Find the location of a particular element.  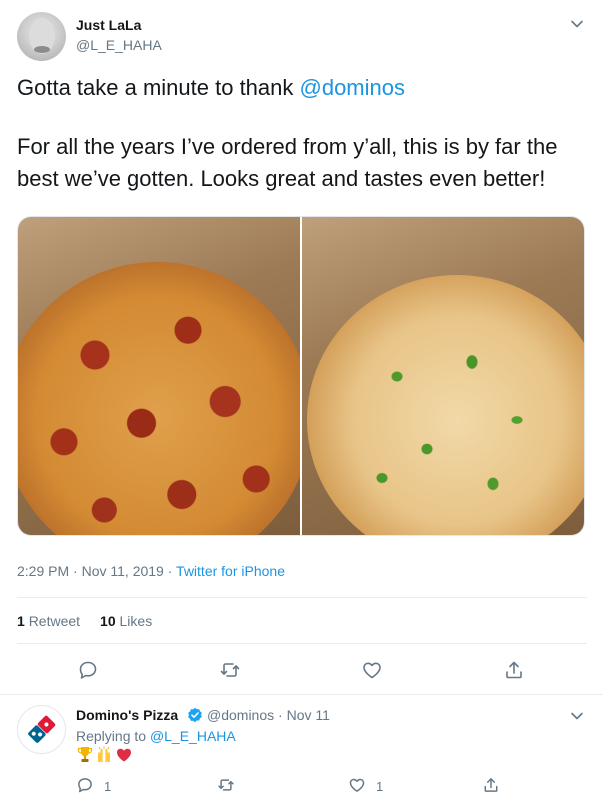

likes-label: Likes is located at coordinates (136, 621).